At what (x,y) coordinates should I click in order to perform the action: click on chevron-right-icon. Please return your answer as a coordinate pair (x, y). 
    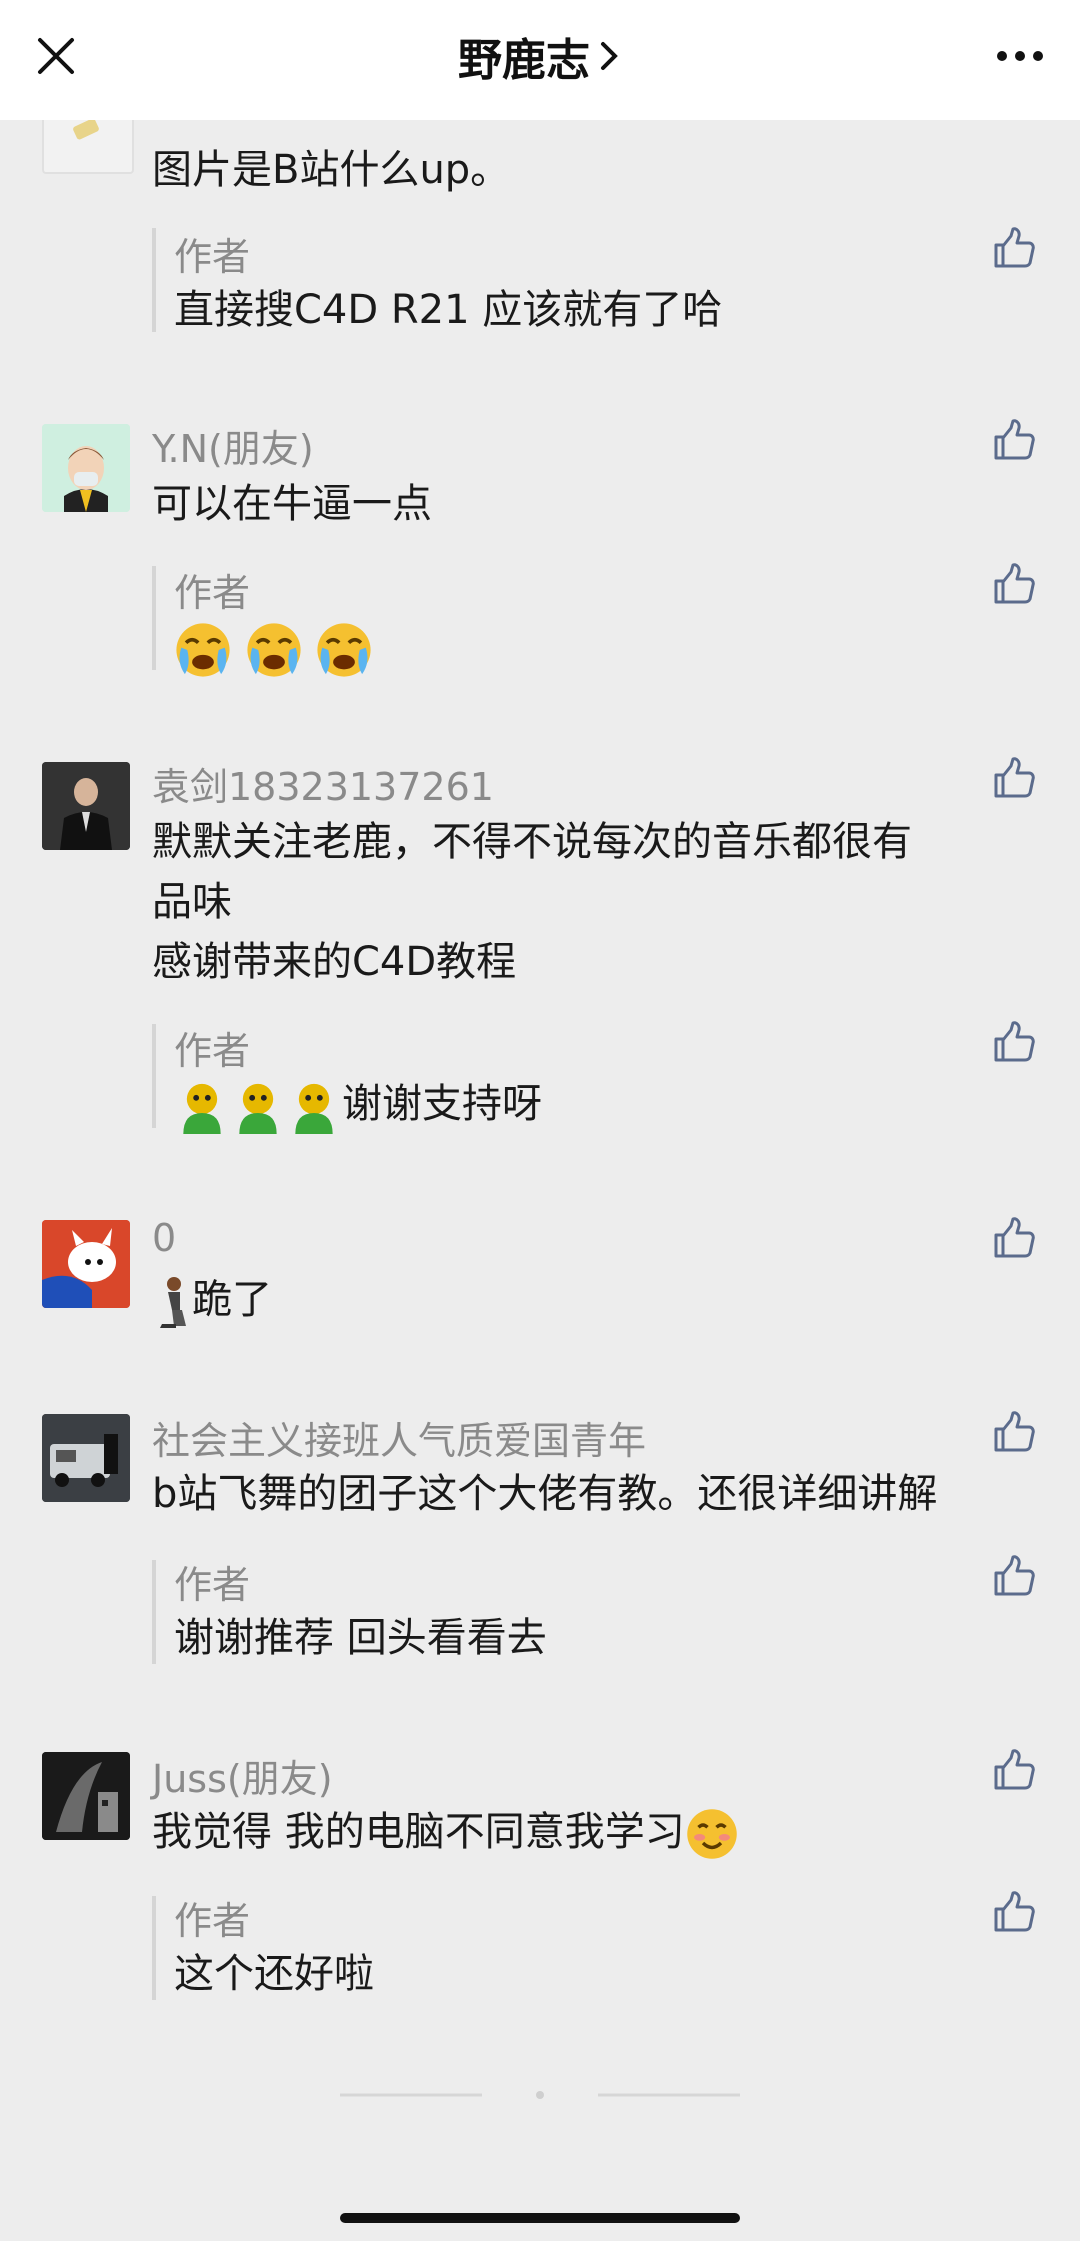
    Looking at the image, I should click on (610, 56).